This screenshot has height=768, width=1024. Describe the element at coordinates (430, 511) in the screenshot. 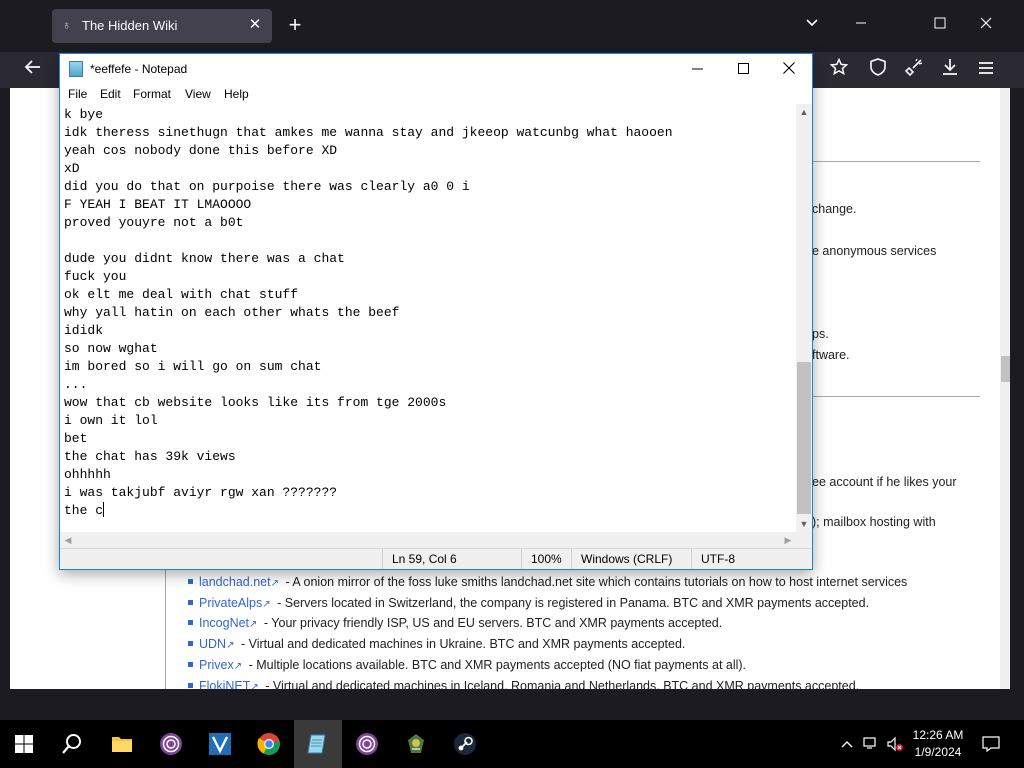

I see `text-line: the c` at that location.